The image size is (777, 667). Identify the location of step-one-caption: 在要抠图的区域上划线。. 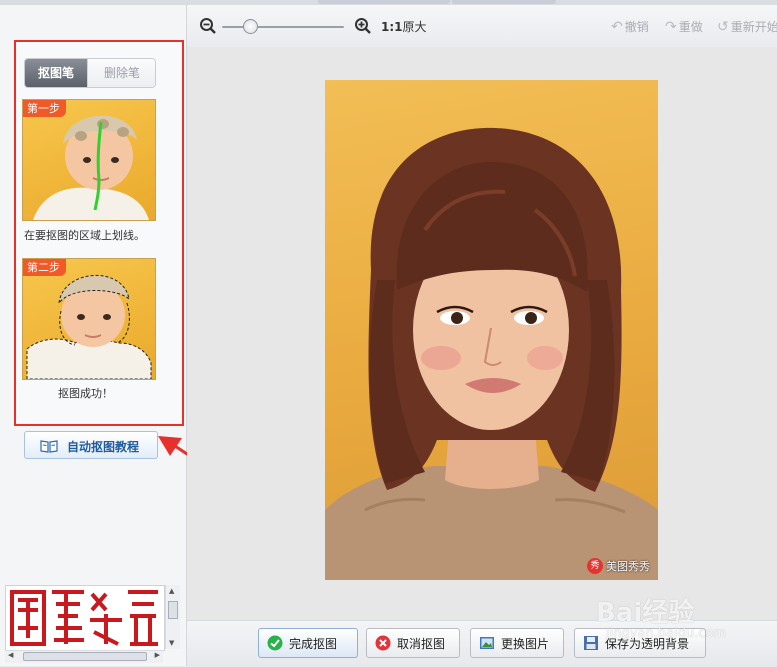
(84, 235).